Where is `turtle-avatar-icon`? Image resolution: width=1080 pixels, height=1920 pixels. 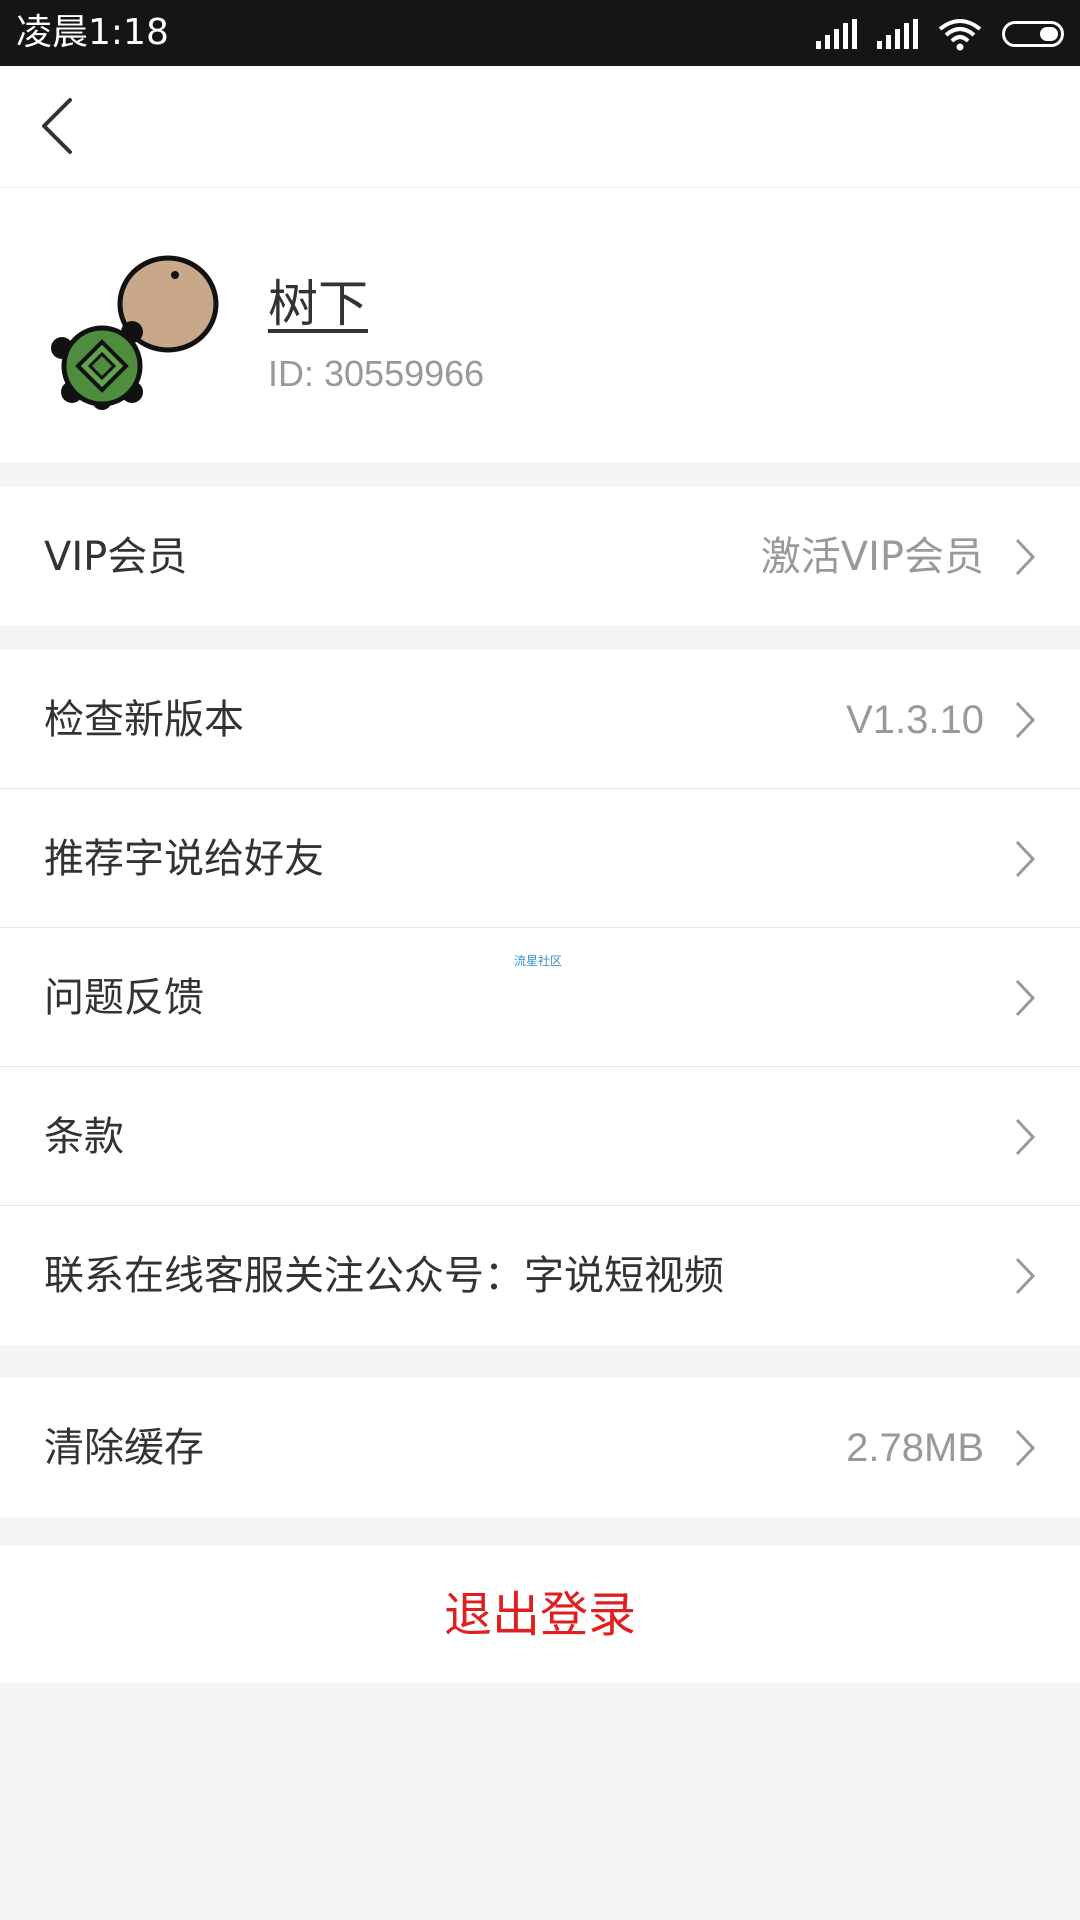
turtle-avatar-icon is located at coordinates (135, 332).